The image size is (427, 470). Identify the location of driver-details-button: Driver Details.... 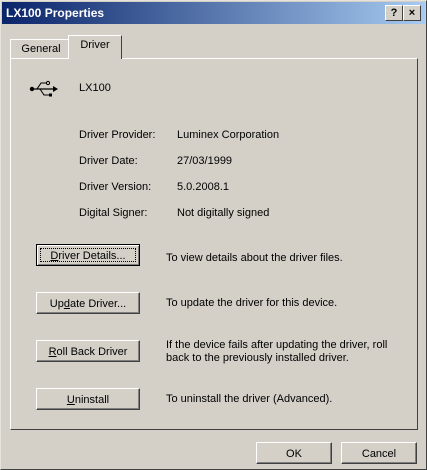
(88, 255).